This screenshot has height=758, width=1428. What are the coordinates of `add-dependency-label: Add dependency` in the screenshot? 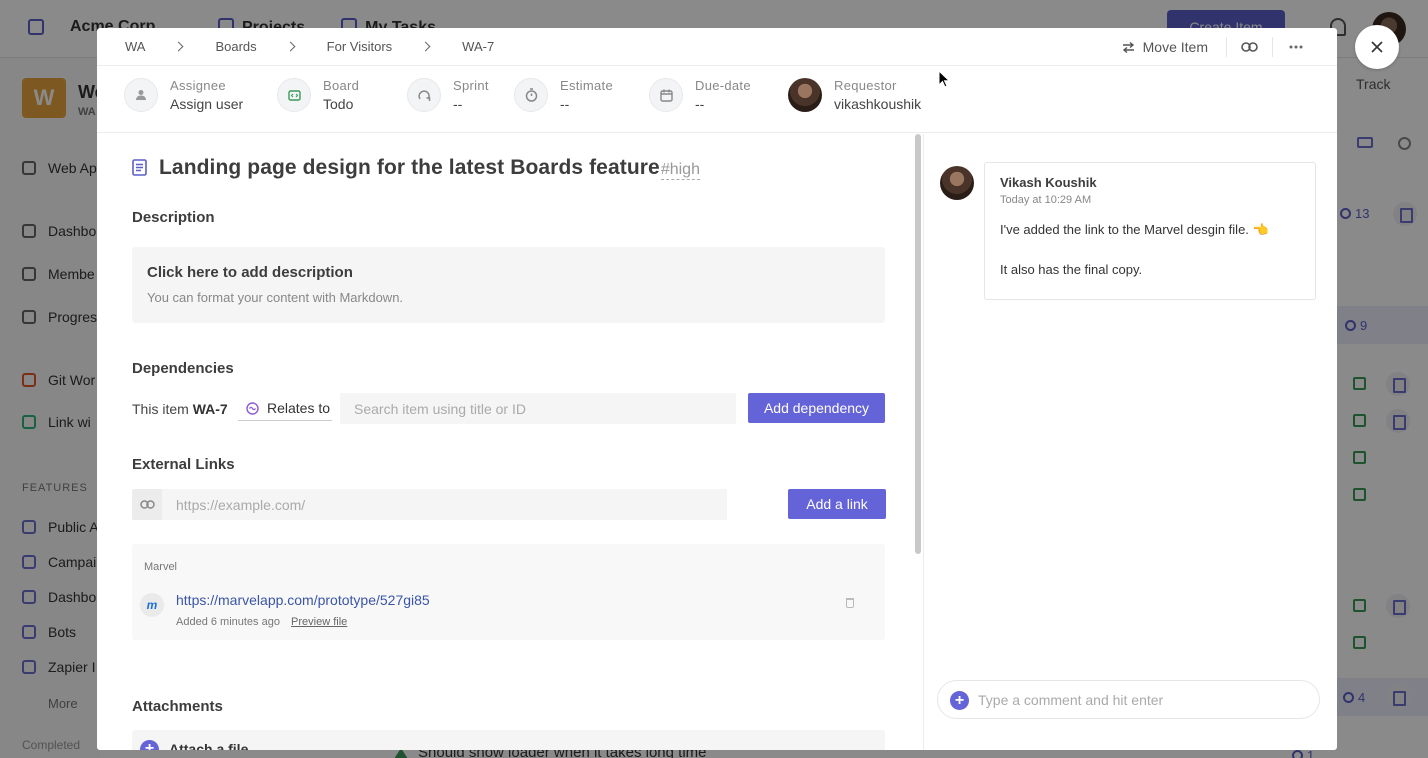 It's located at (816, 408).